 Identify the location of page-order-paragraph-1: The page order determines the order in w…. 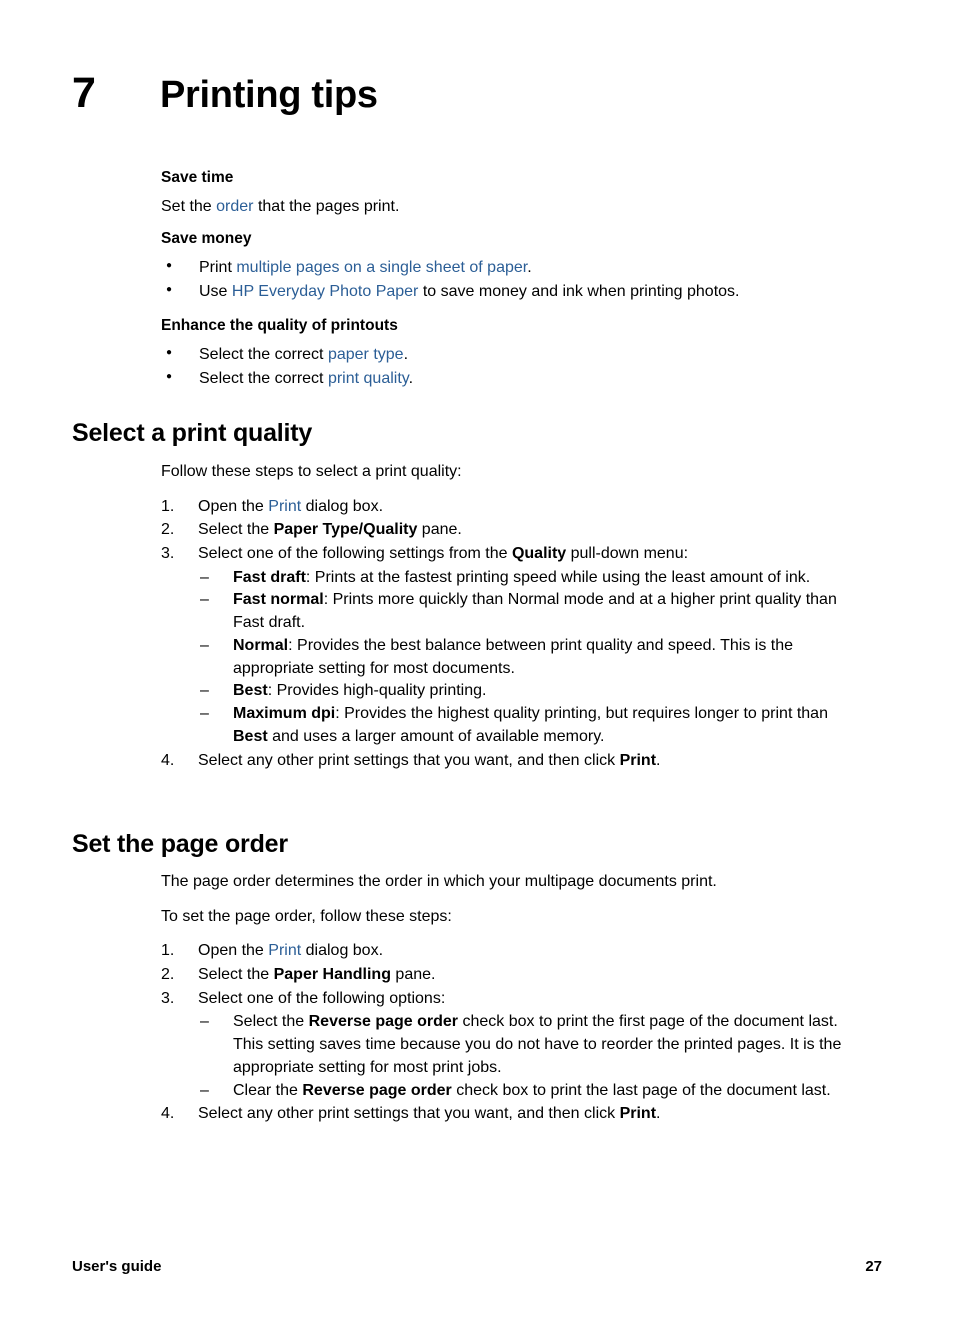
(439, 881).